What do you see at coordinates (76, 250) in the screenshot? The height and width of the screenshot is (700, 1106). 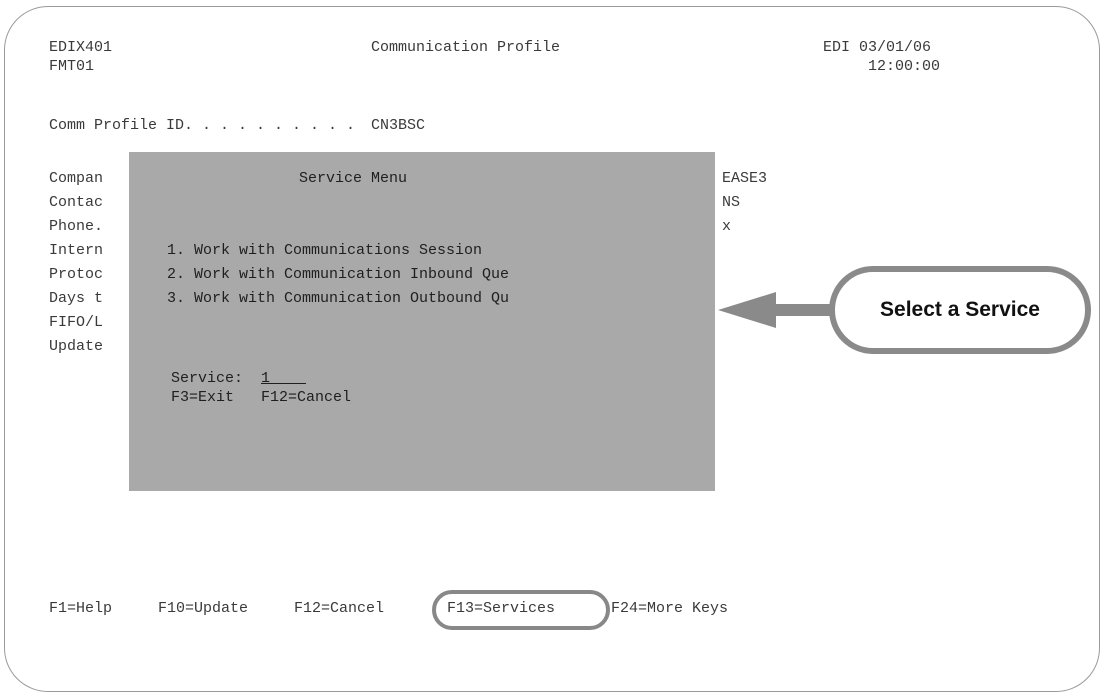 I see `internal-label: Intern` at bounding box center [76, 250].